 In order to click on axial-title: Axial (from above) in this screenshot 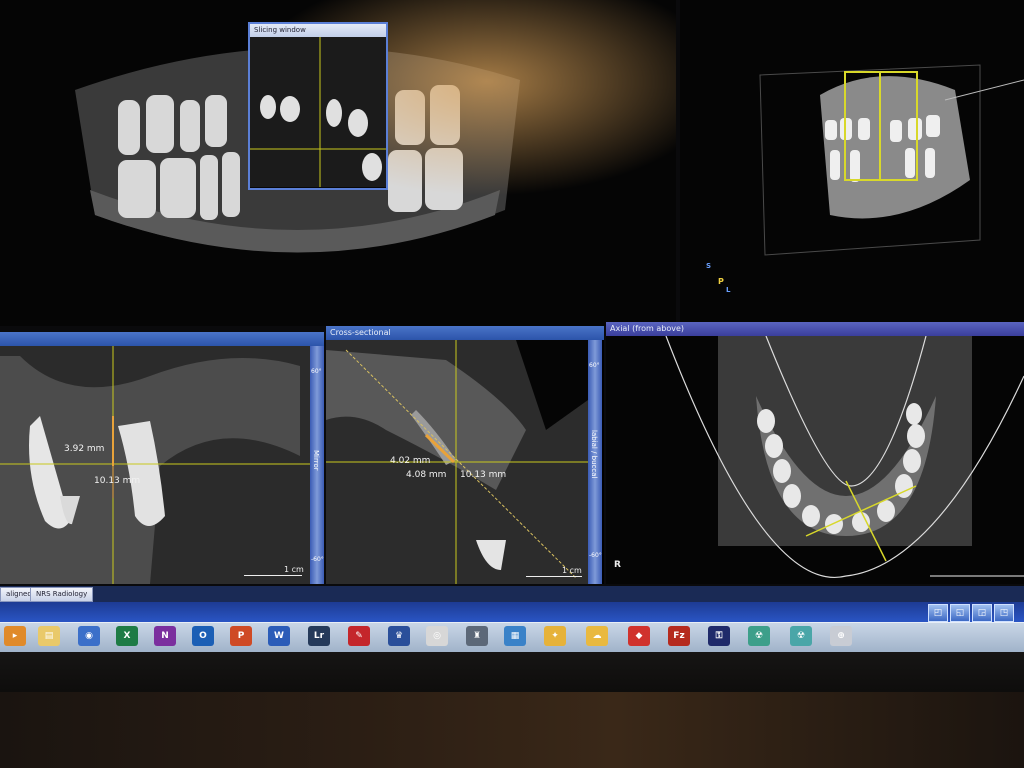, I will do `click(815, 329)`.